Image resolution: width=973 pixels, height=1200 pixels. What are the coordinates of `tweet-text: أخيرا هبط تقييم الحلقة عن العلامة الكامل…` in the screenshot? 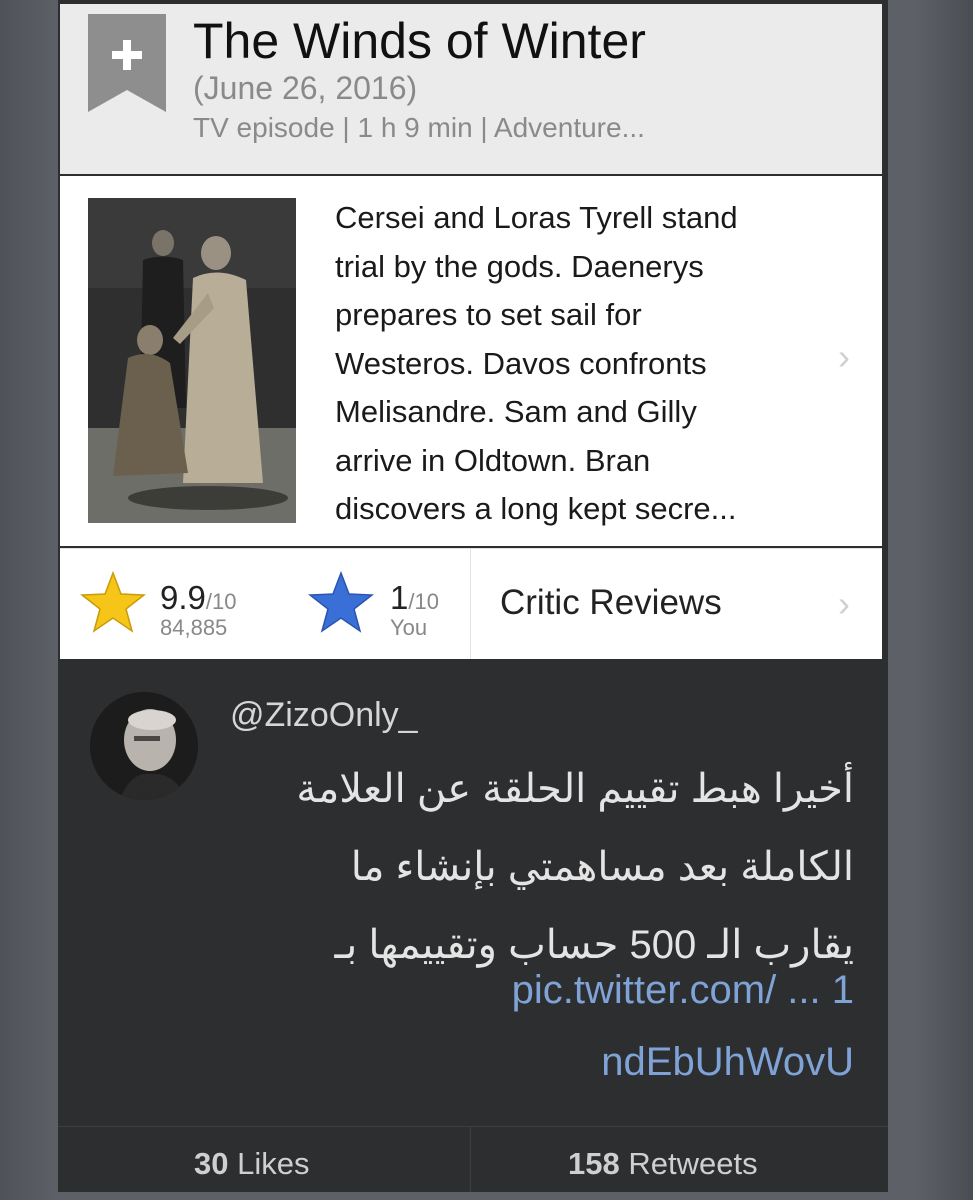 It's located at (534, 867).